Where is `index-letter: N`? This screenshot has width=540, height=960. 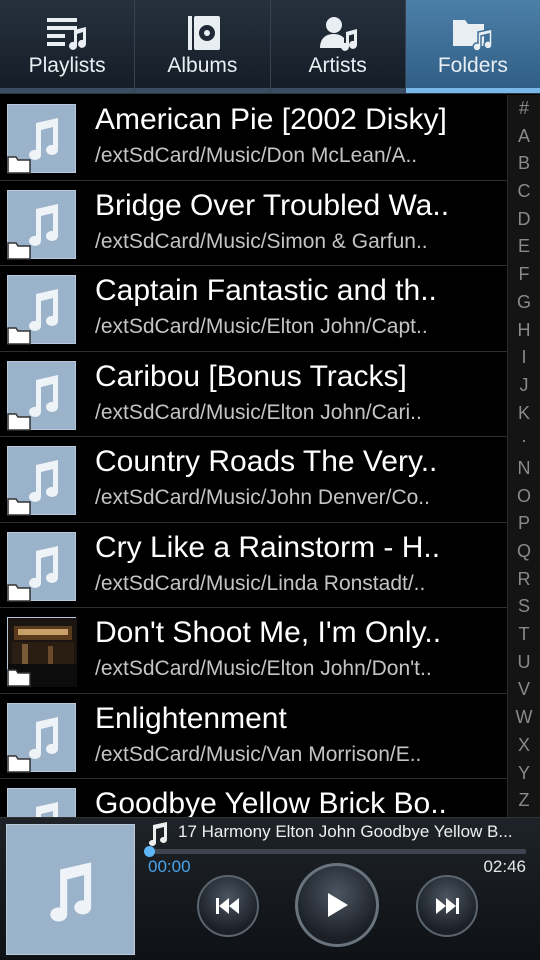
index-letter: N is located at coordinates (524, 469).